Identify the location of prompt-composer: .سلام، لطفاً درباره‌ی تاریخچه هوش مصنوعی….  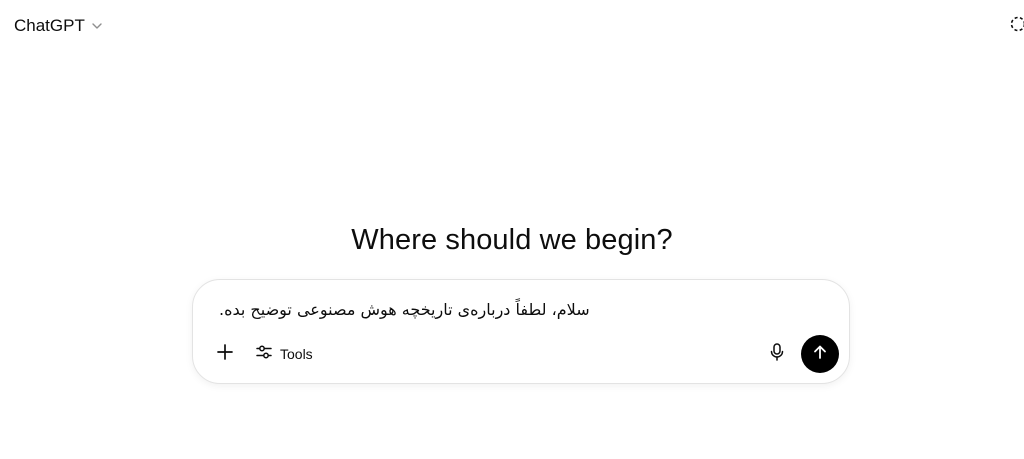
(521, 331).